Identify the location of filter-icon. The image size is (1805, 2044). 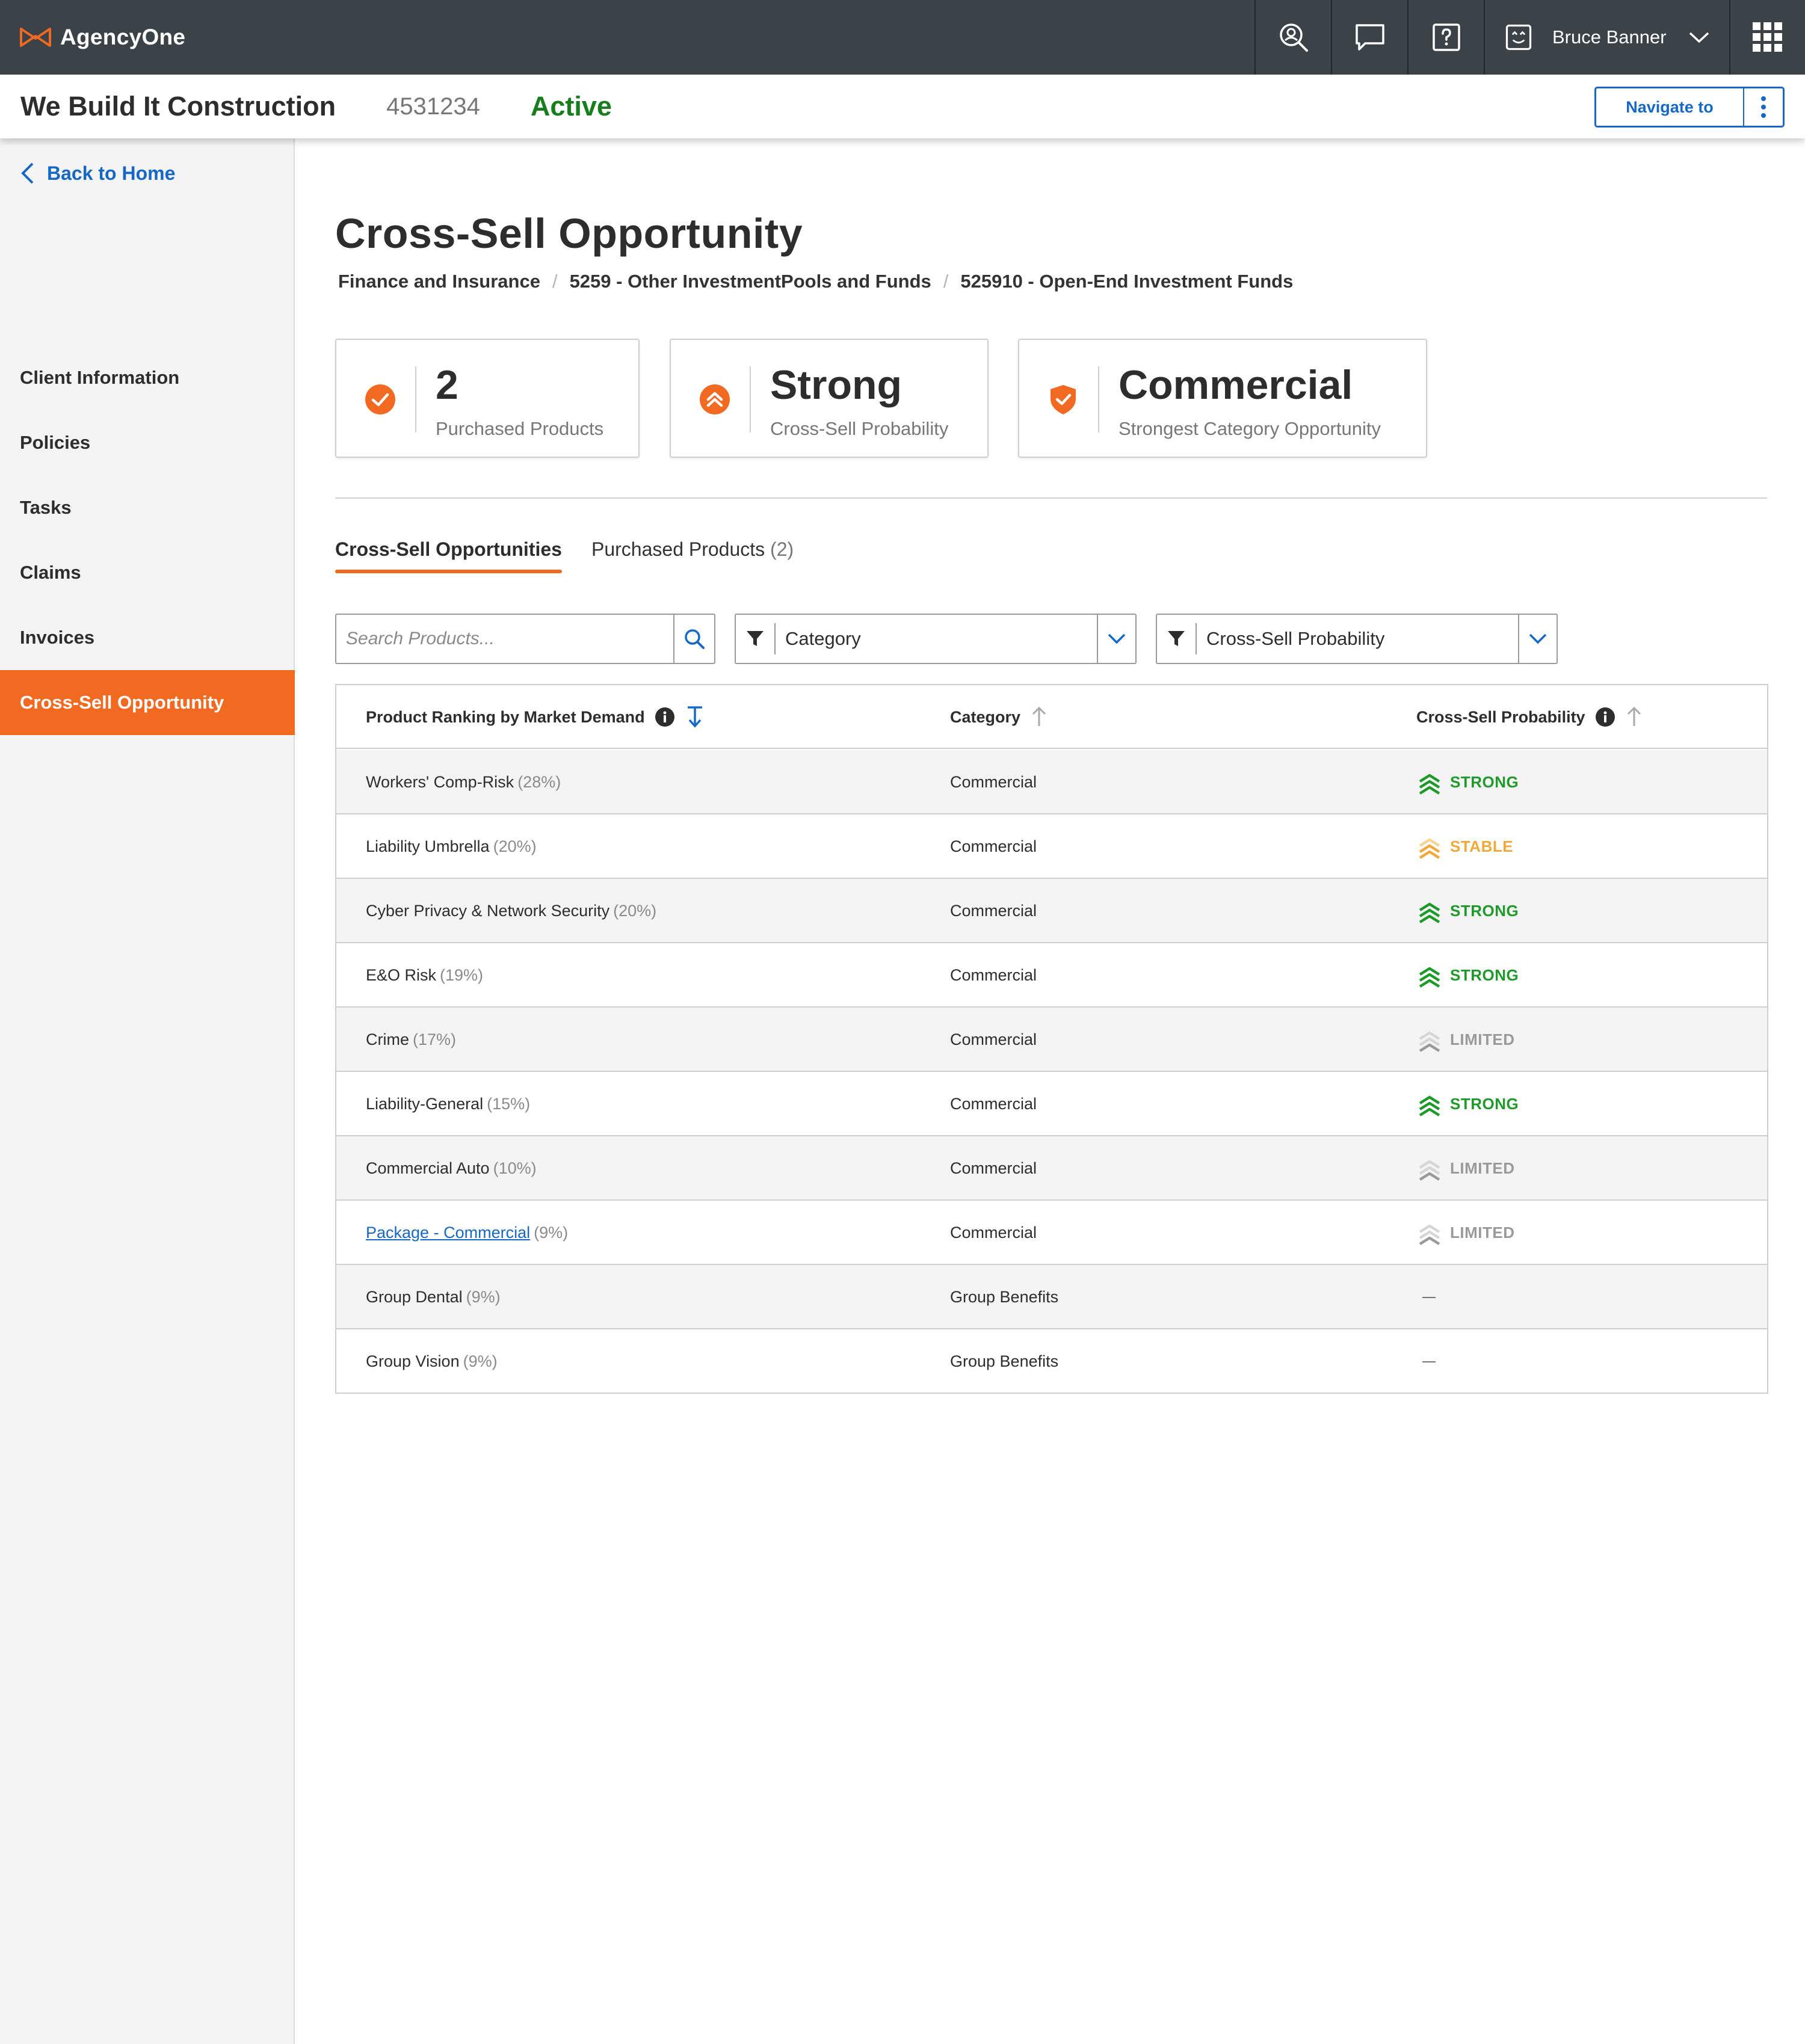
(755, 639).